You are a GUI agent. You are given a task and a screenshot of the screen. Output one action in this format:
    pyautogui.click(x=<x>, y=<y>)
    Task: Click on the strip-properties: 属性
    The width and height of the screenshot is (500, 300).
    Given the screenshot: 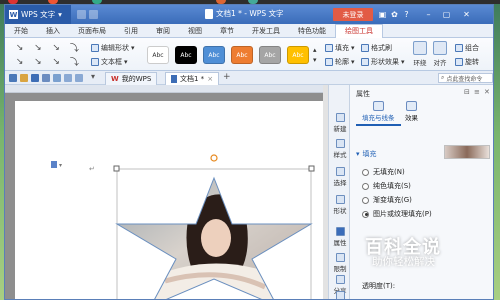 What is the action you would take?
    pyautogui.click(x=340, y=237)
    